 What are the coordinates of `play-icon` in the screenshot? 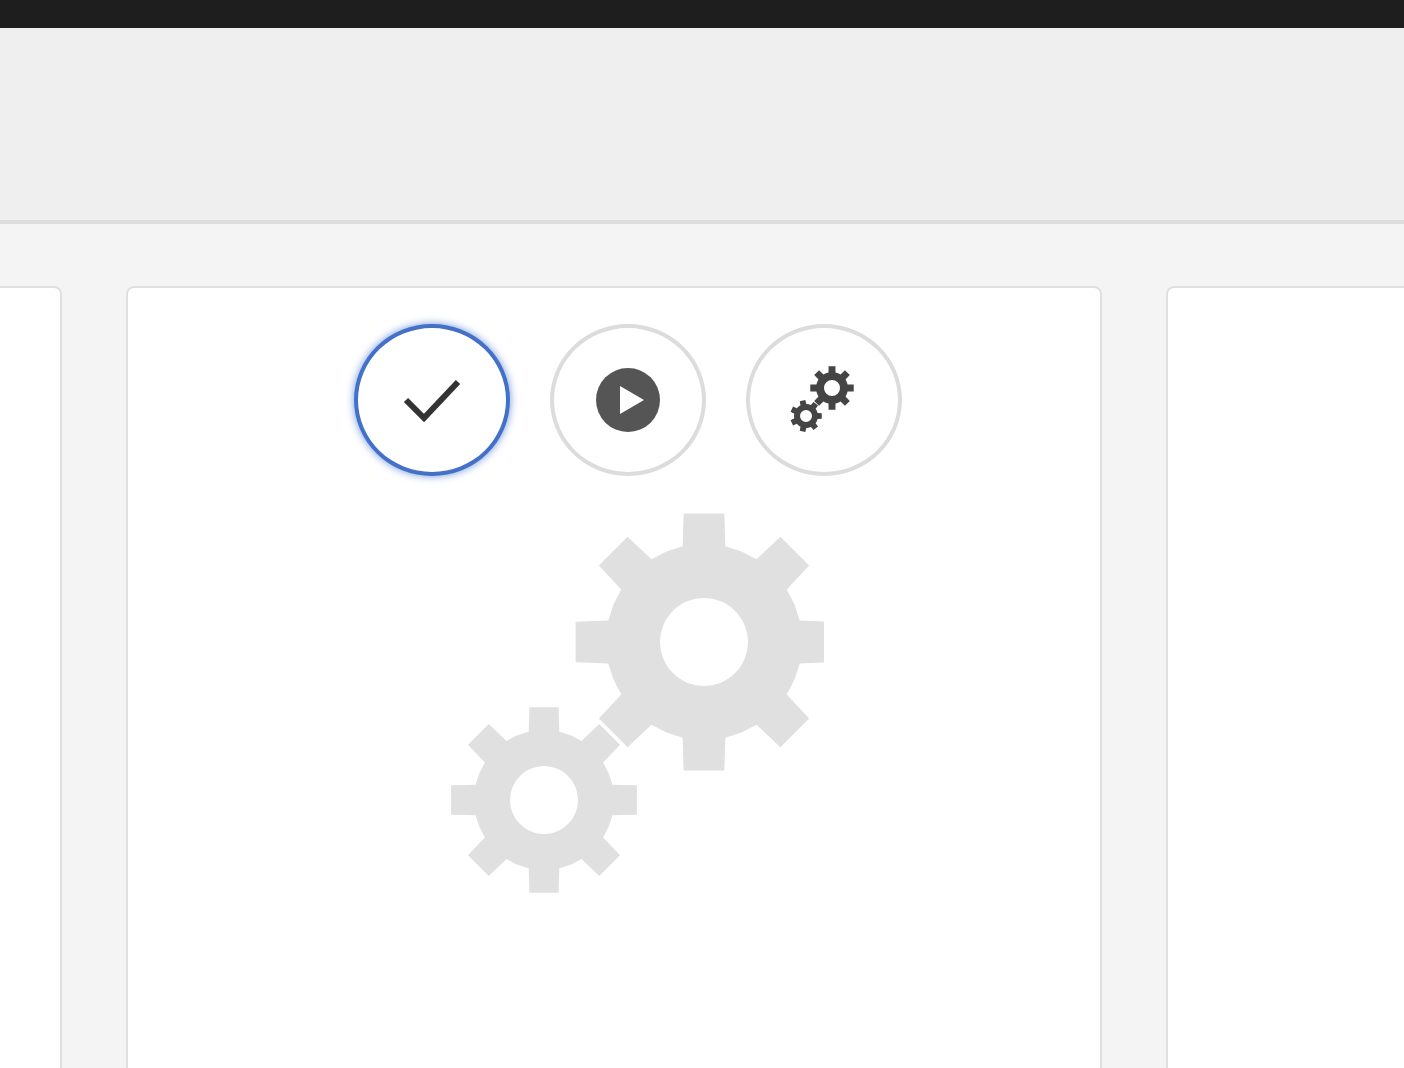 It's located at (628, 400).